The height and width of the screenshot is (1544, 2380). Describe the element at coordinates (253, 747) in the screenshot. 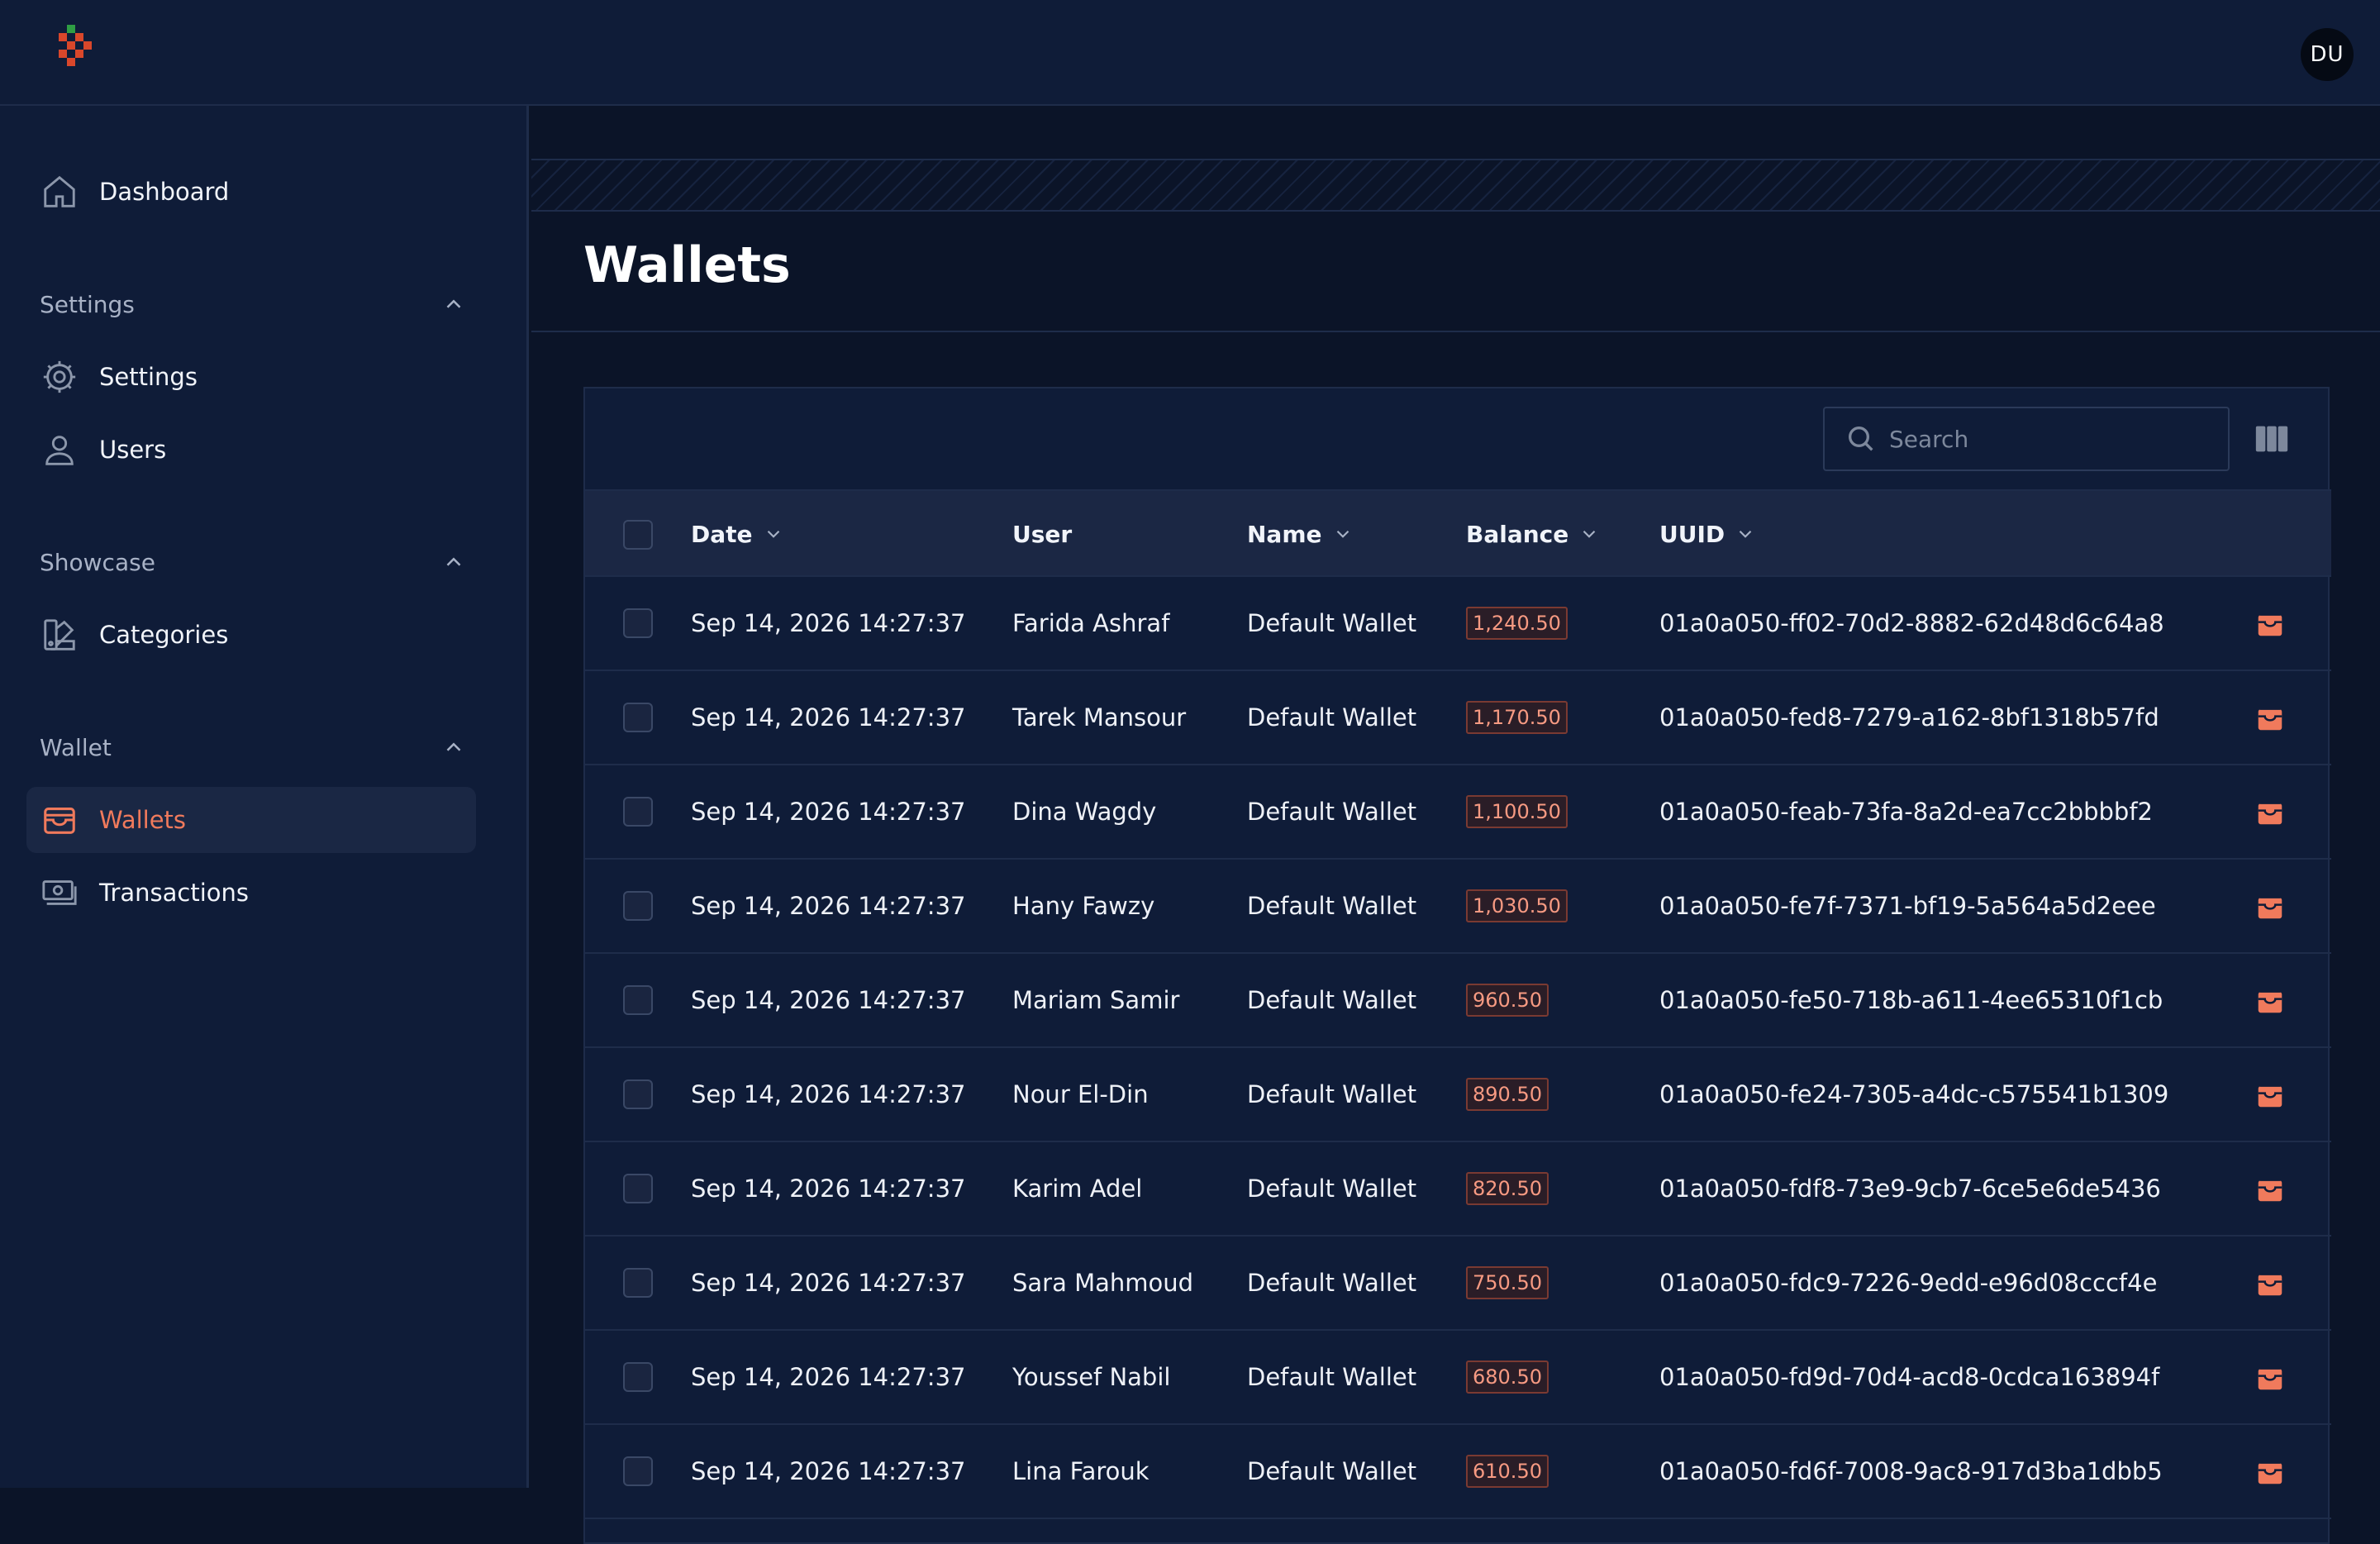

I see `section-wallet-toggle: Wallet` at that location.